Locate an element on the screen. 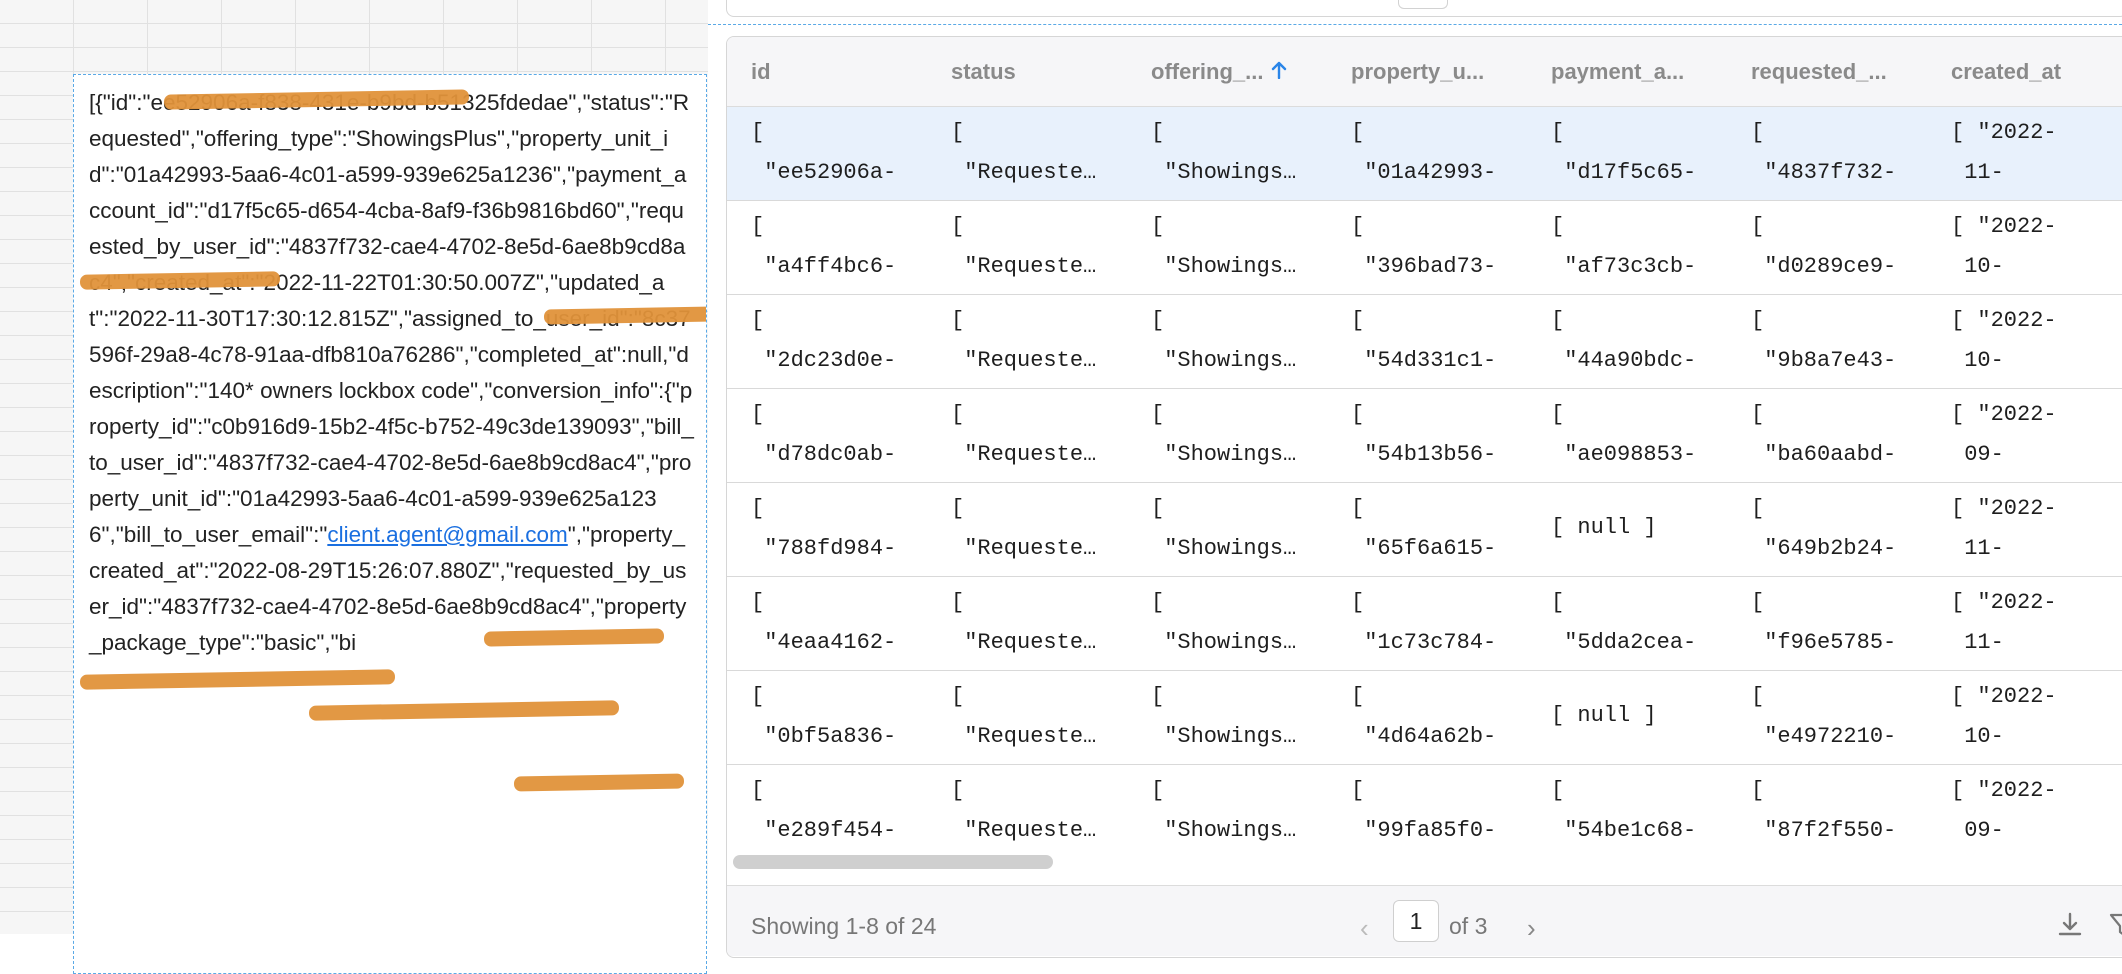 The height and width of the screenshot is (974, 2122). cell-property-unit-id: [ "01a42993- 5aa6-4c01 is located at coordinates (1441, 156).